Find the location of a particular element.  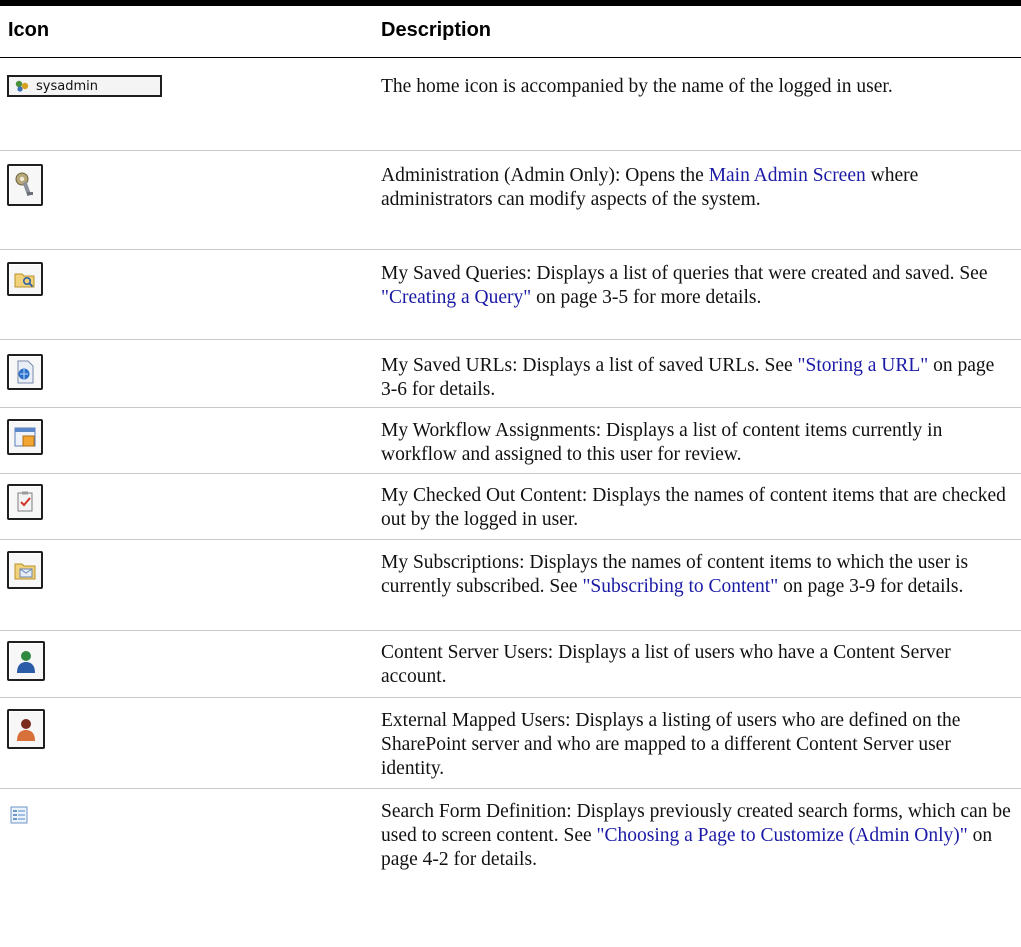

description-text: Administration (Admin Only): Opens the is located at coordinates (545, 175).